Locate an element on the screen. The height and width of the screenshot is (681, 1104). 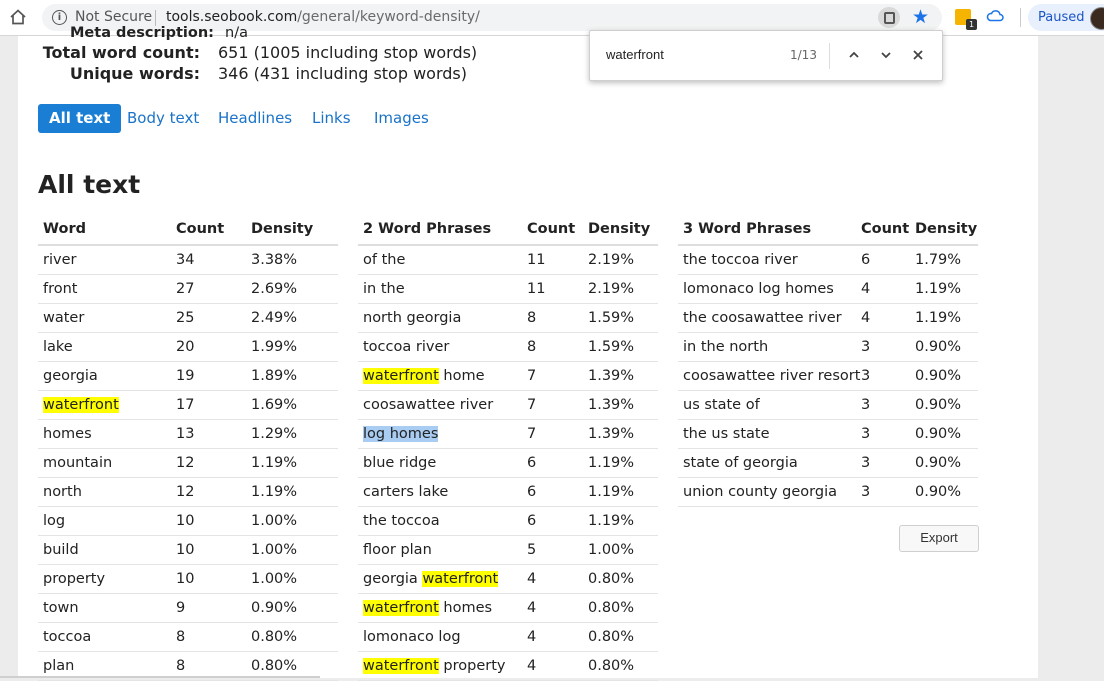
count-cell: 12 is located at coordinates (208, 492).